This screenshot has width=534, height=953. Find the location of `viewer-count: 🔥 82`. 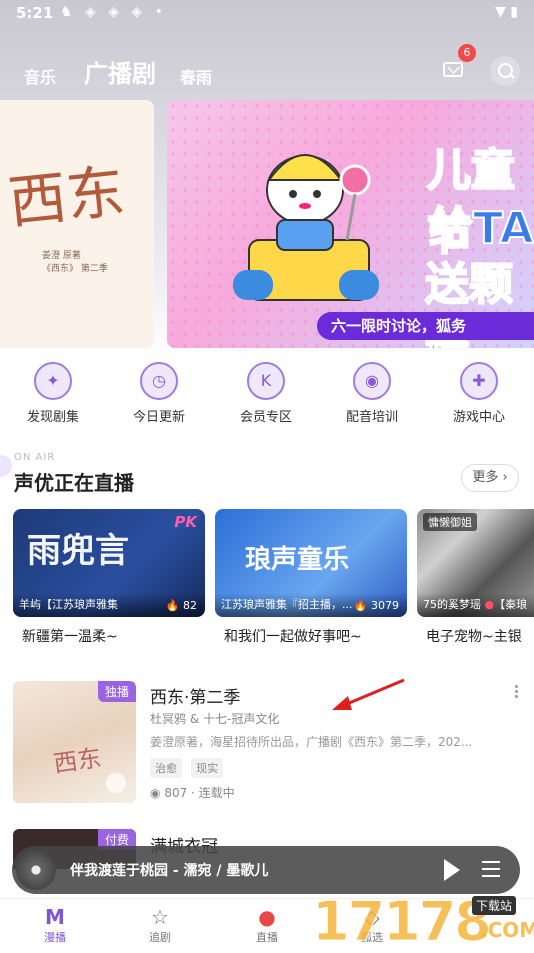

viewer-count: 🔥 82 is located at coordinates (181, 605).